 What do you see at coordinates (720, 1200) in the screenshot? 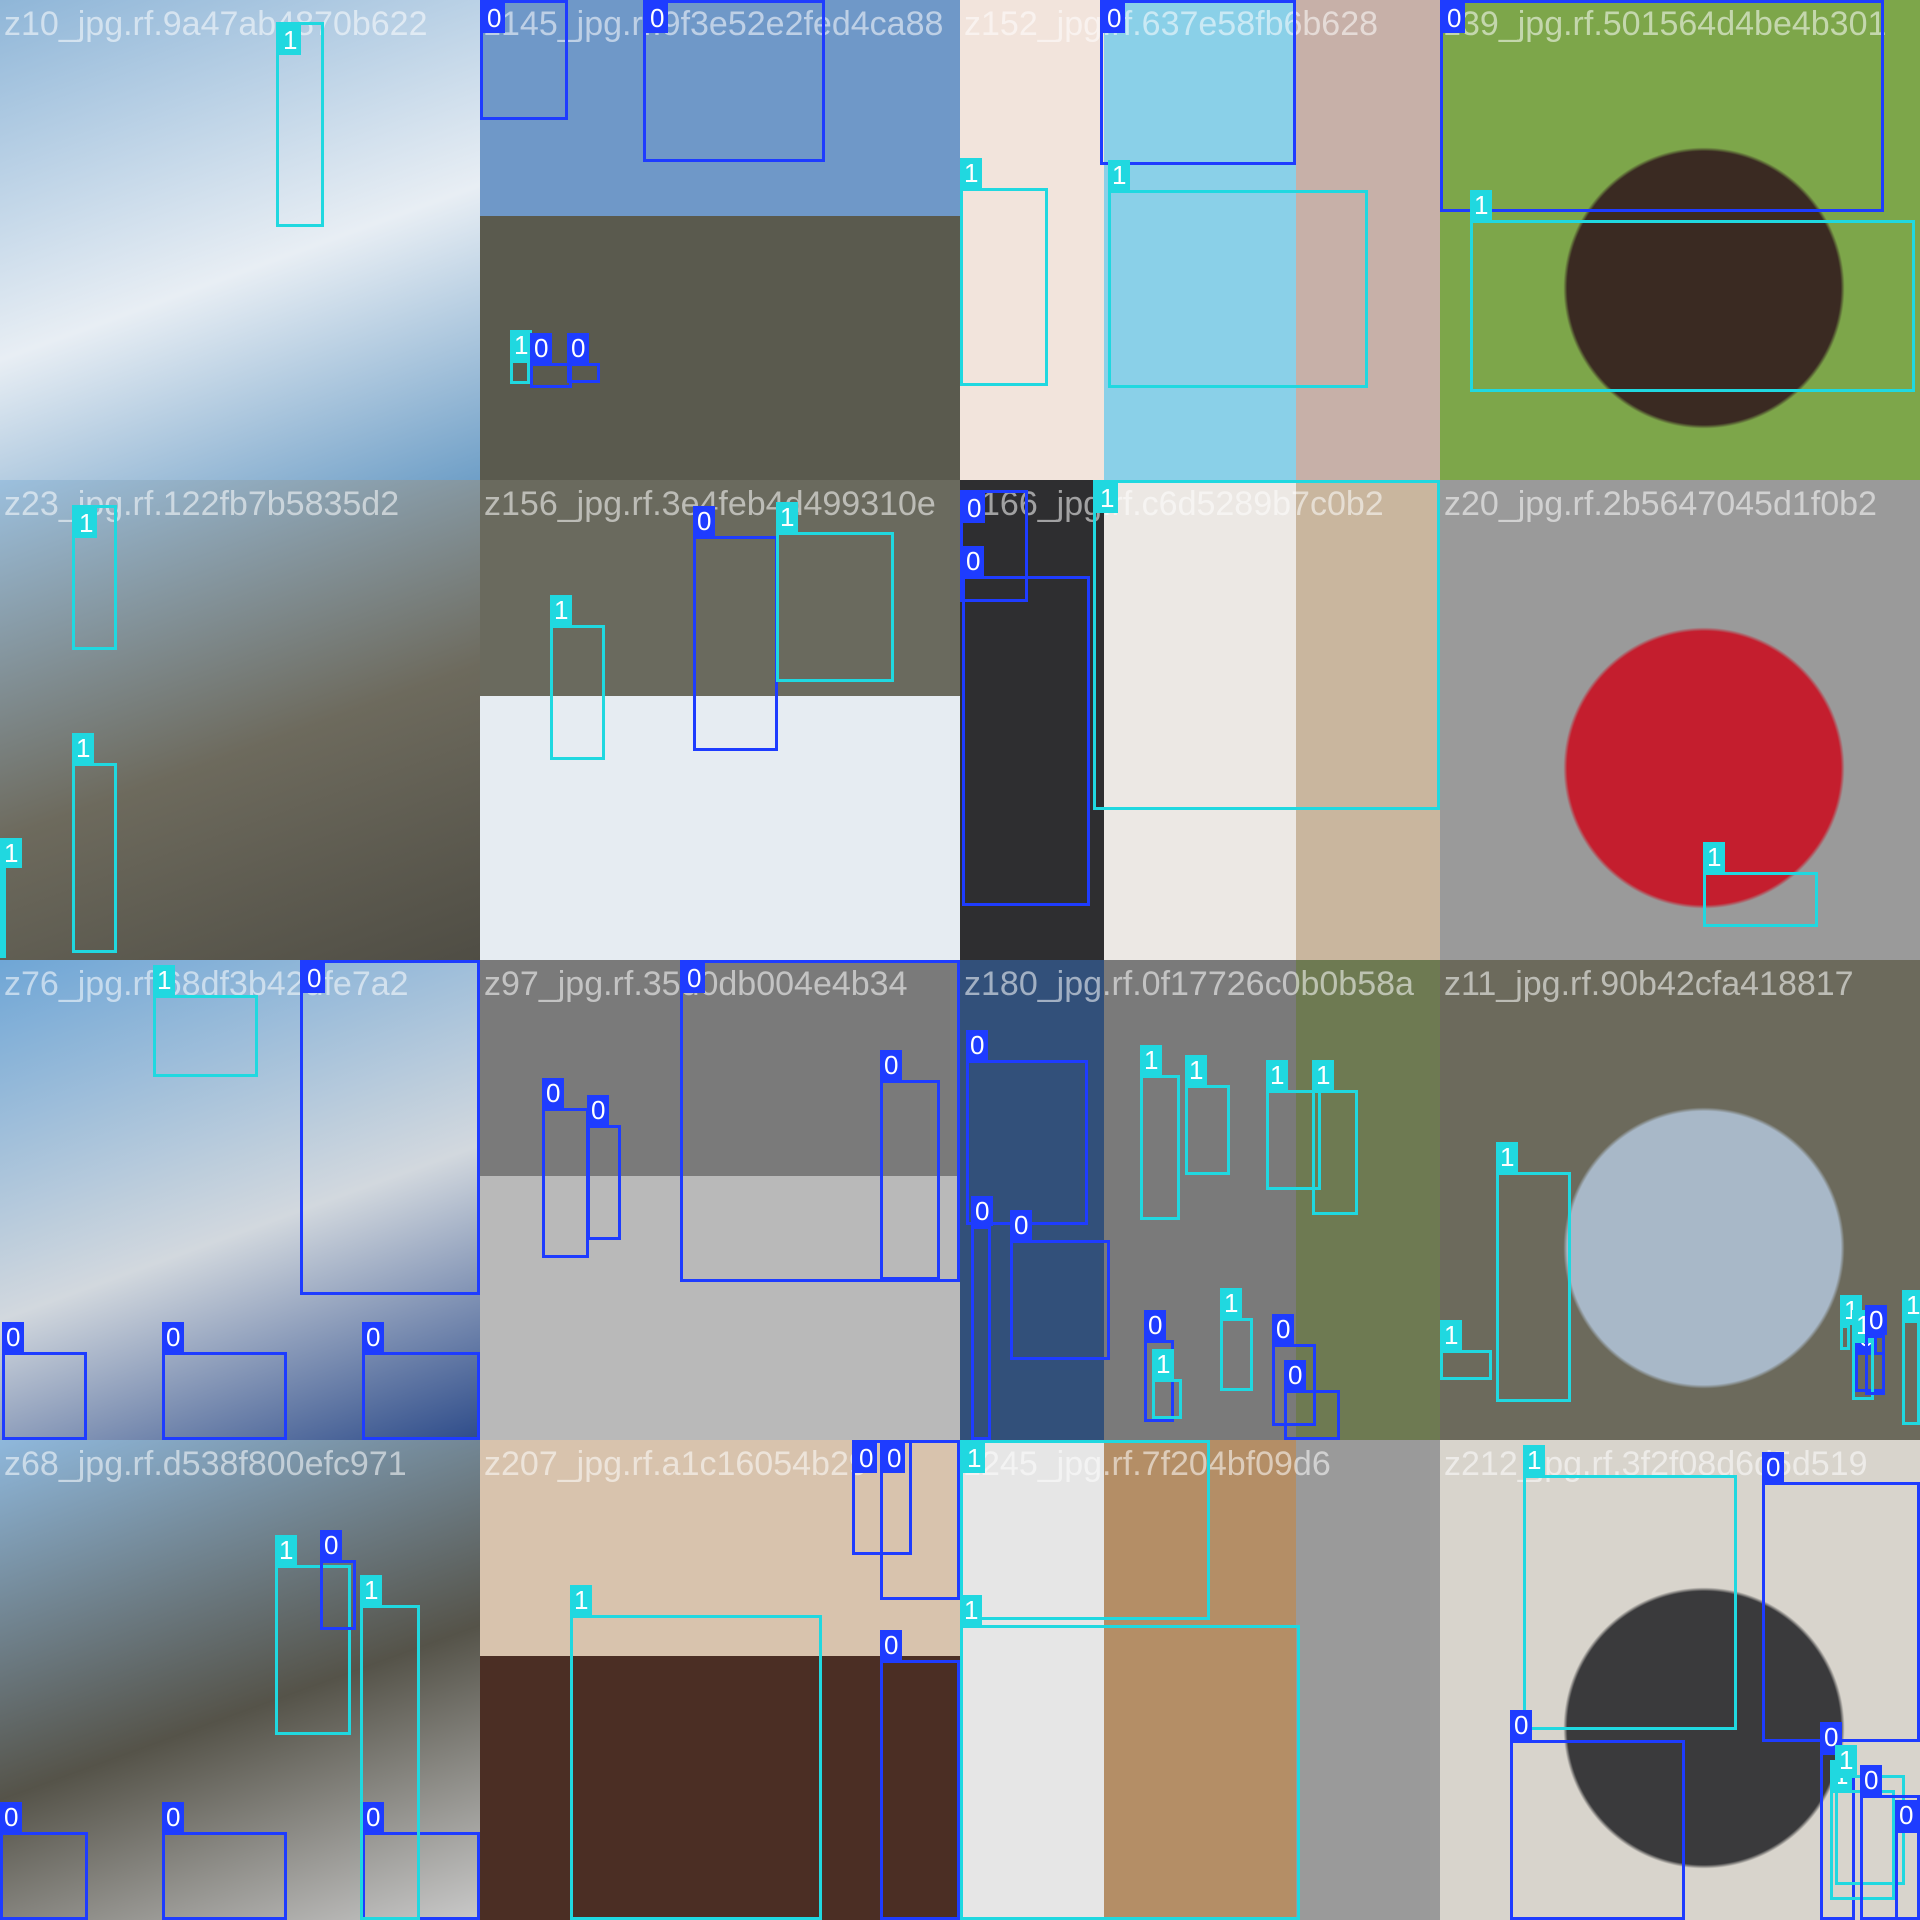
I see `mosaic-tile: z97_jpg.rf.35d0db004e4b340000` at bounding box center [720, 1200].